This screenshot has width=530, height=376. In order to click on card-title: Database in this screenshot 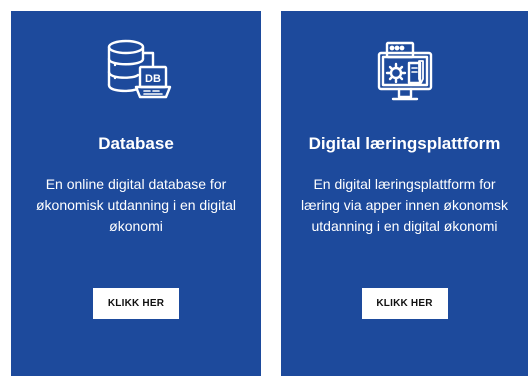, I will do `click(136, 143)`.